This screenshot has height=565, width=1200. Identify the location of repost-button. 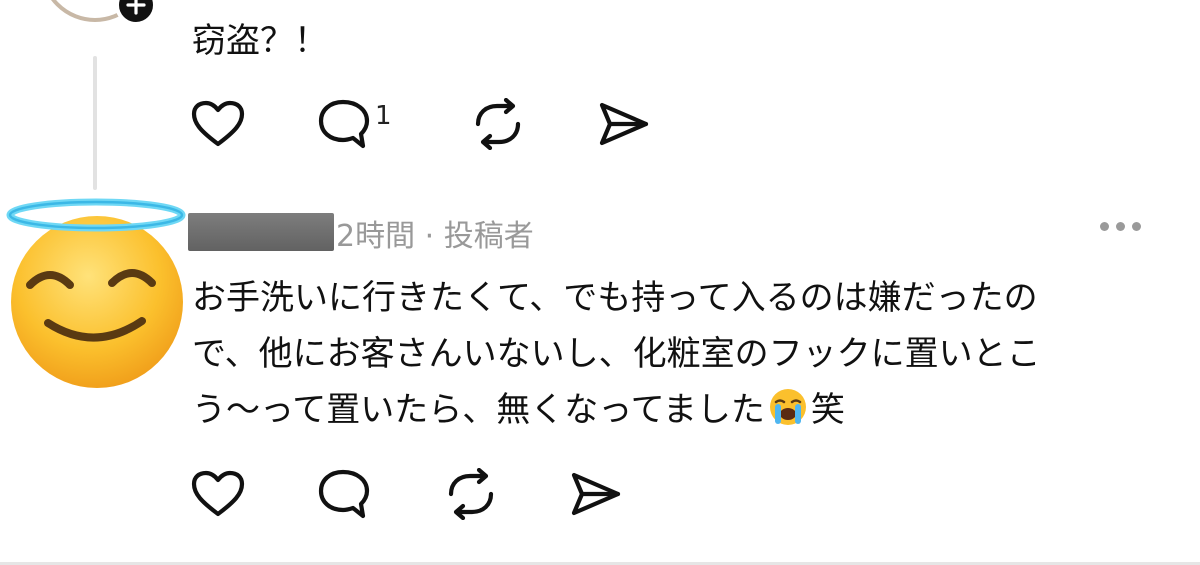
(498, 124).